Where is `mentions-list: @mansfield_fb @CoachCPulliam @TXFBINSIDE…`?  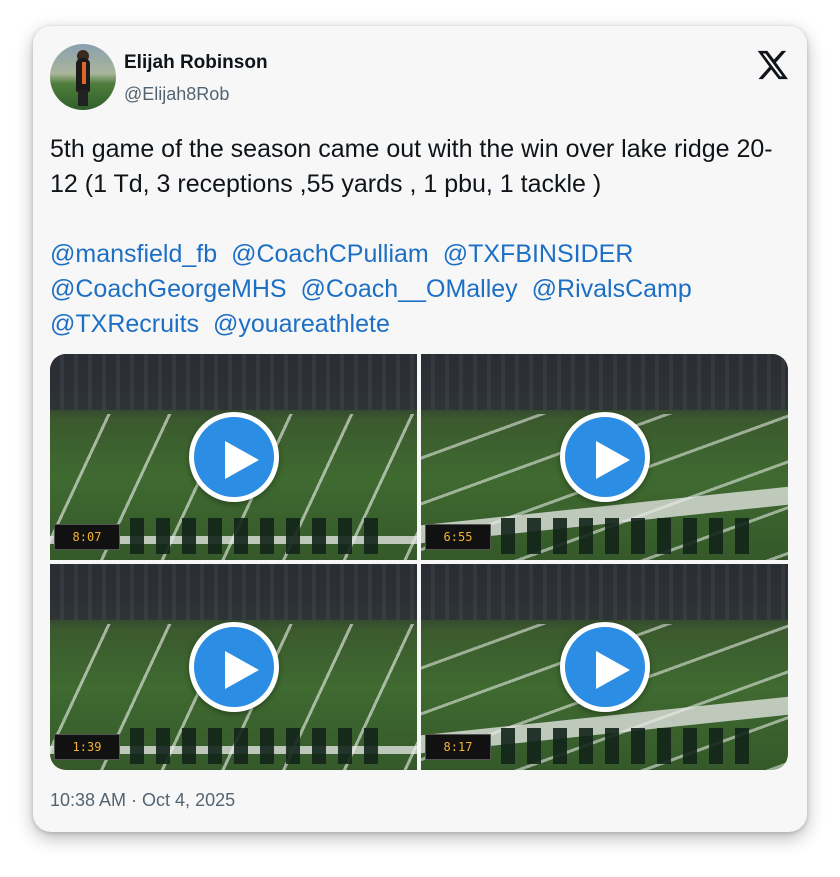 mentions-list: @mansfield_fb @CoachCPulliam @TXFBINSIDE… is located at coordinates (420, 289).